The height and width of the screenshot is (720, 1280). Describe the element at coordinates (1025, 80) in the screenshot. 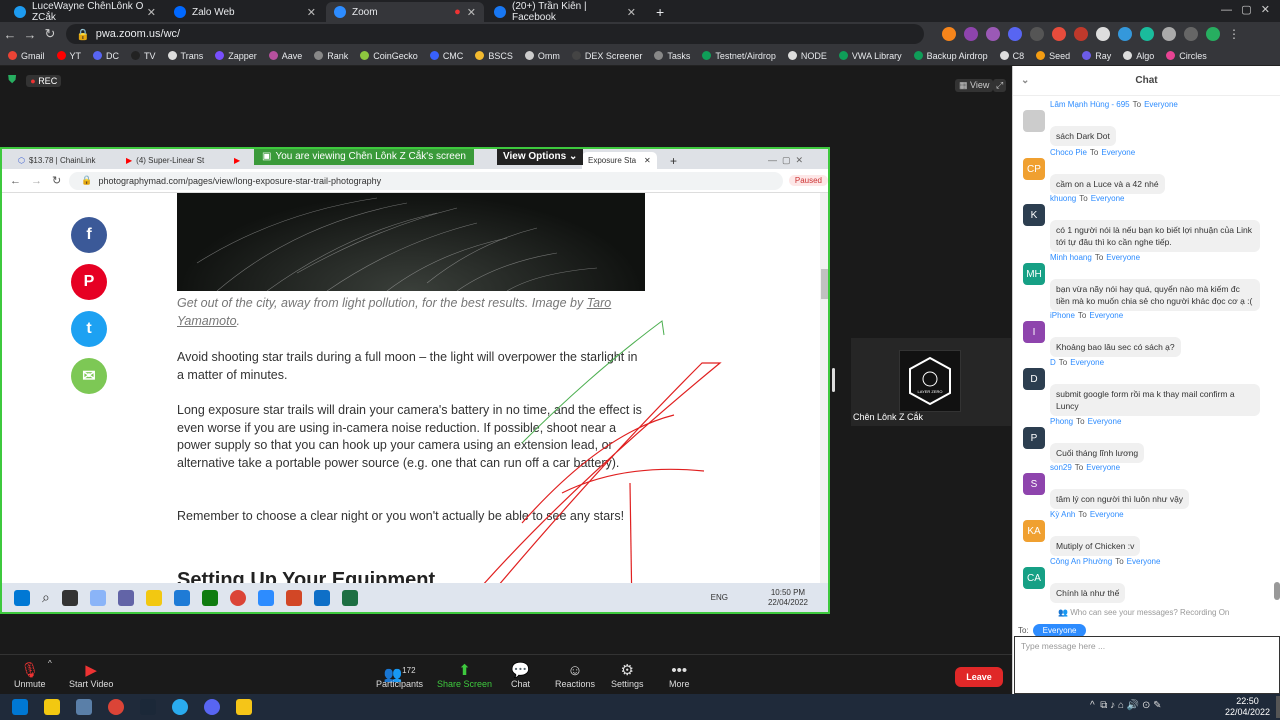

I see `chevron-down-icon: ⌄` at that location.